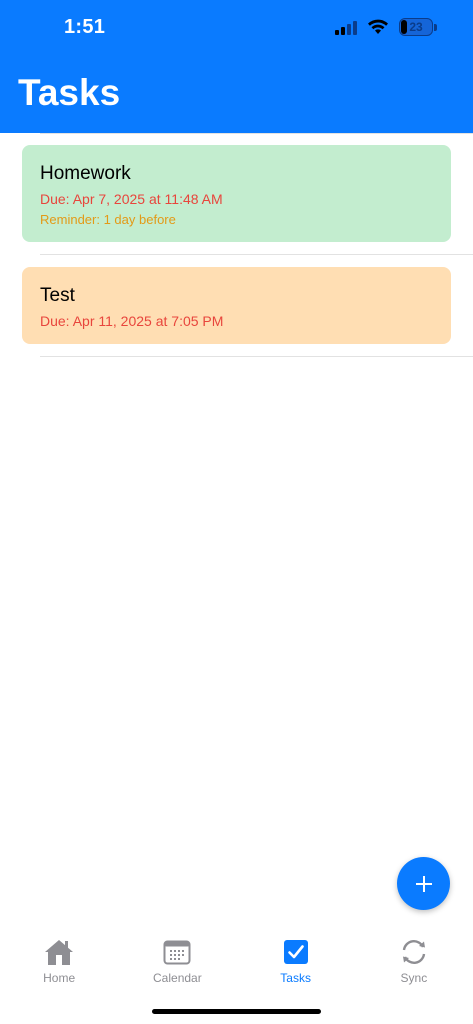  What do you see at coordinates (108, 219) in the screenshot?
I see `task-reminder: Reminder: 1 day before` at bounding box center [108, 219].